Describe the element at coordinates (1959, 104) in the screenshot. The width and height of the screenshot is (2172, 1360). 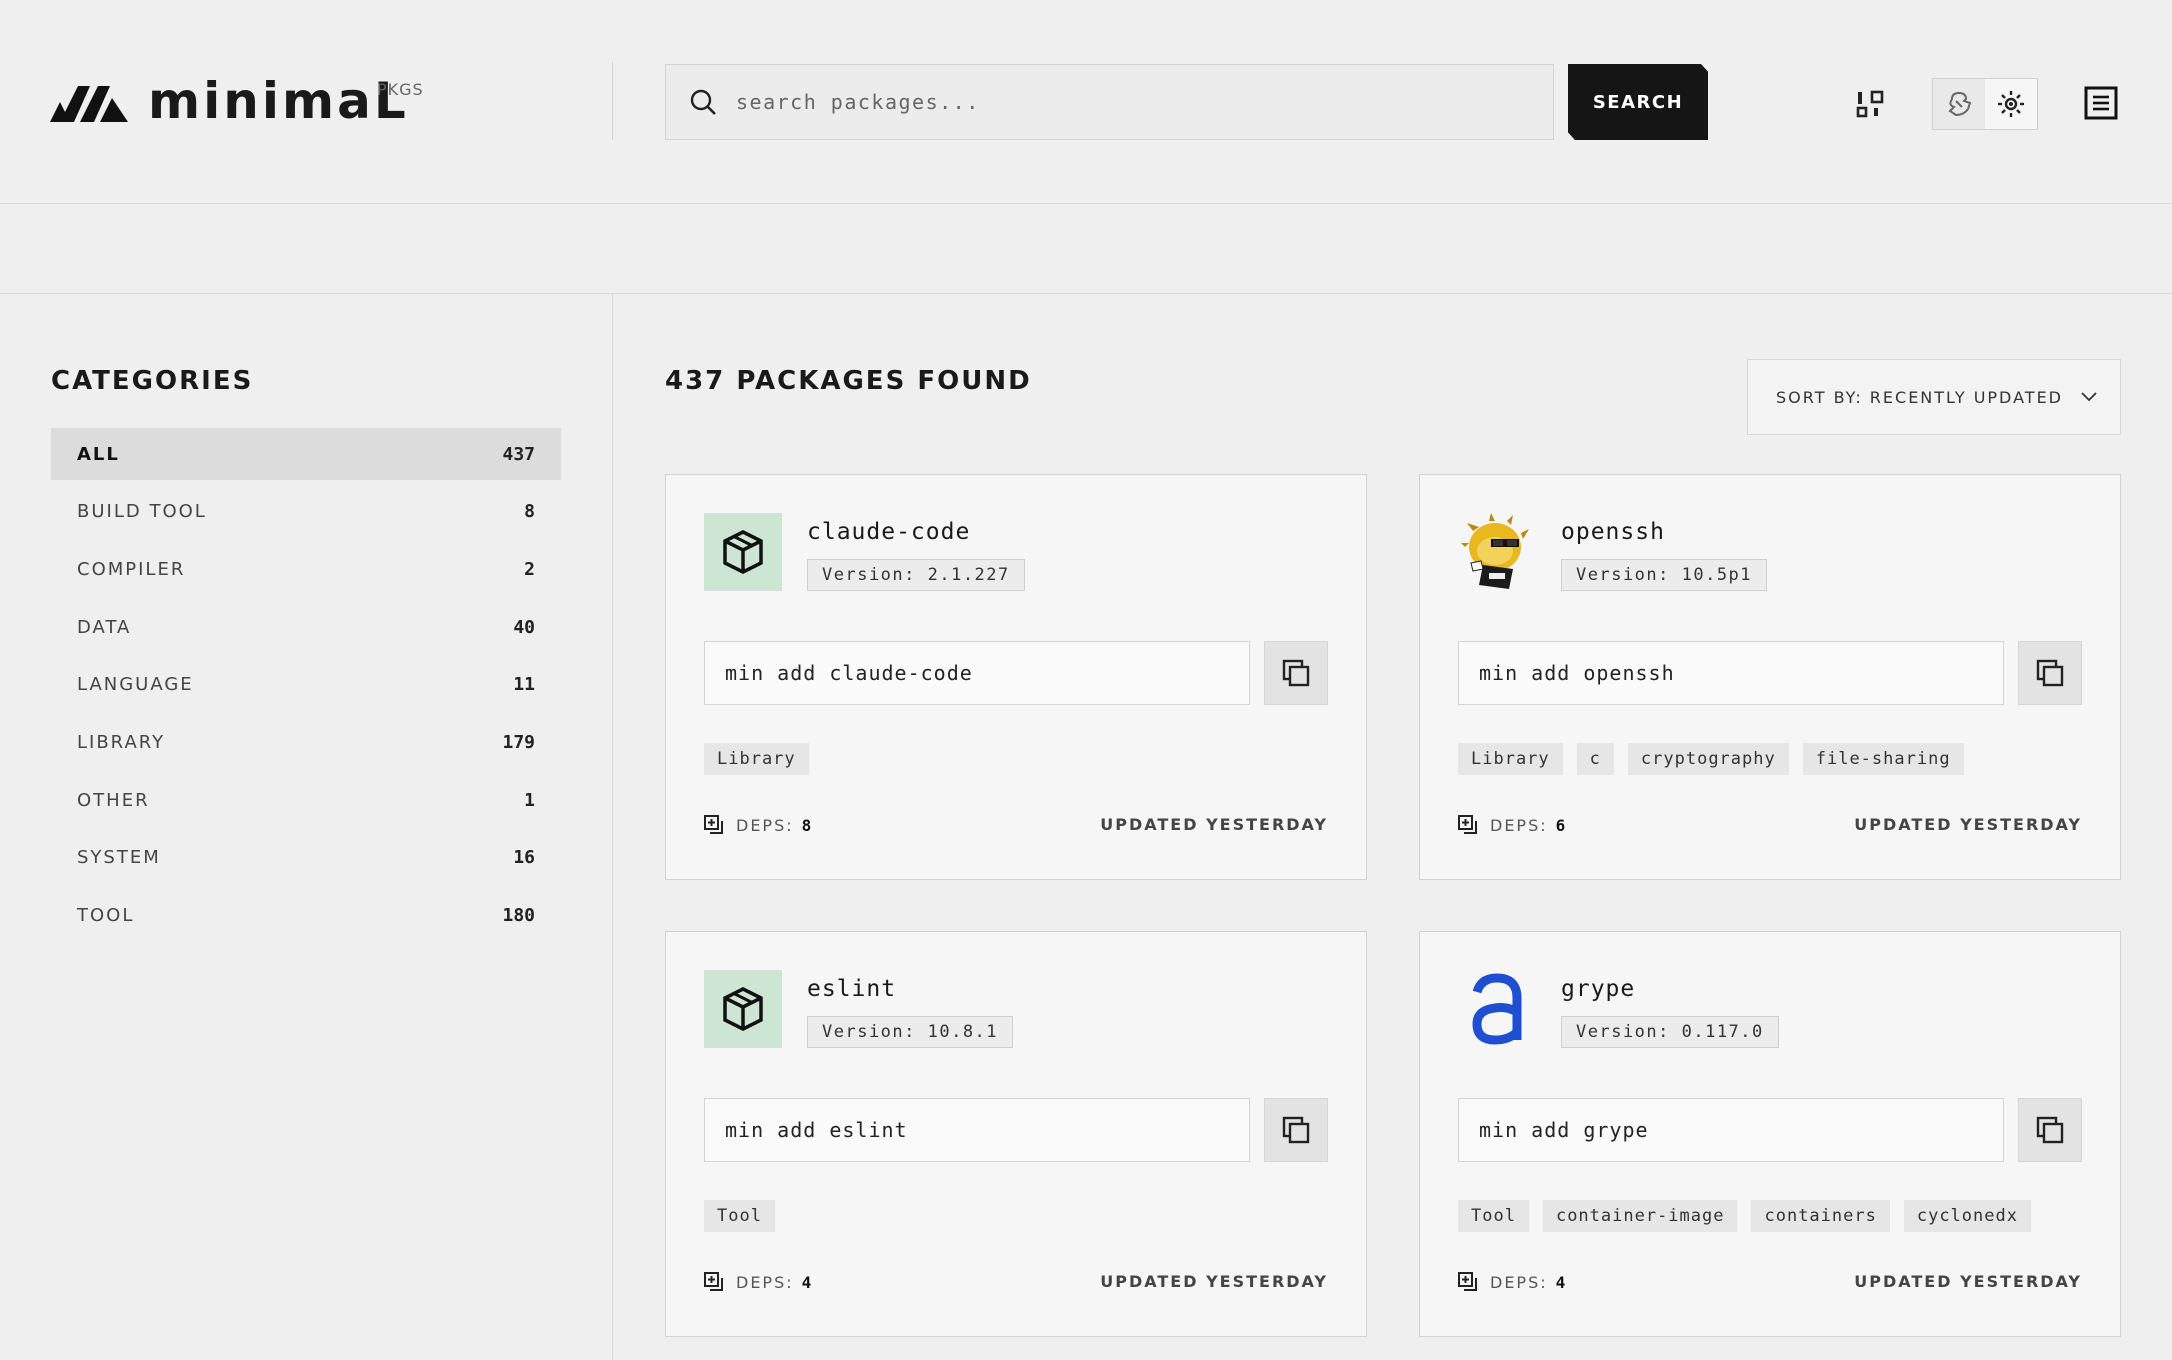
I see `dark-mode-icon` at that location.